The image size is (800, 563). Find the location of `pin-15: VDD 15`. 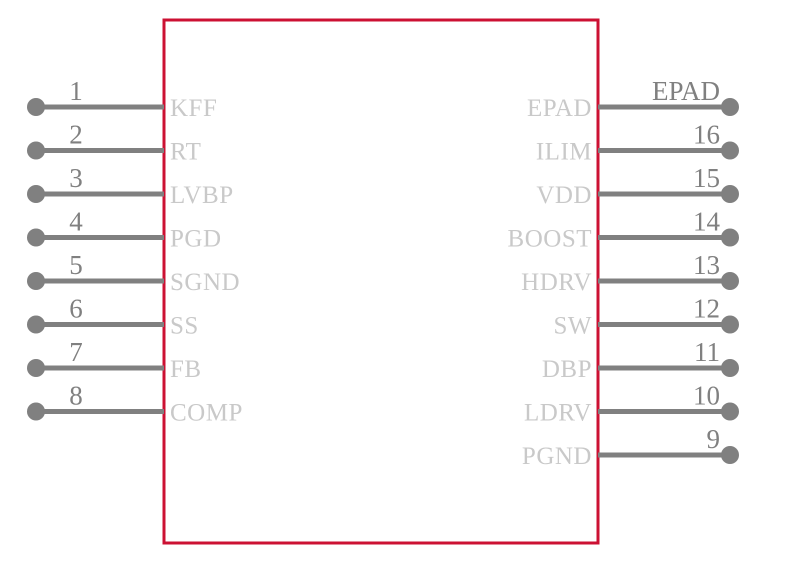

pin-15: VDD 15 is located at coordinates (637, 186).